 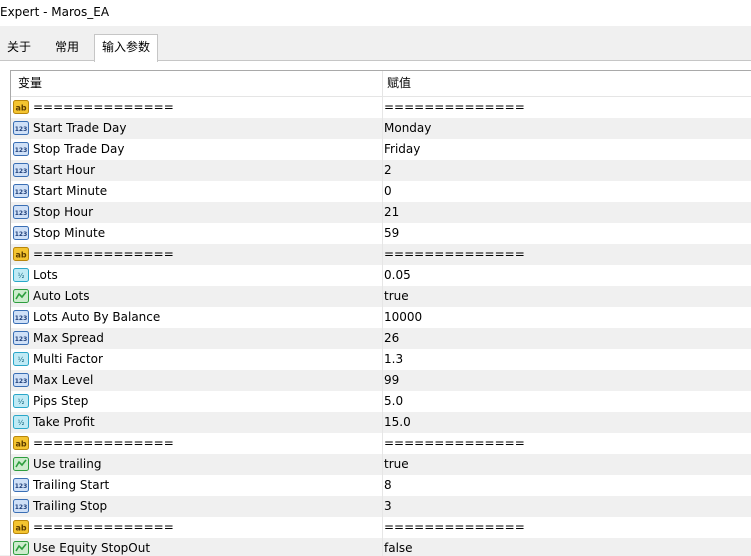 What do you see at coordinates (92, 548) in the screenshot?
I see `parameter-name: Use Equity StopOut` at bounding box center [92, 548].